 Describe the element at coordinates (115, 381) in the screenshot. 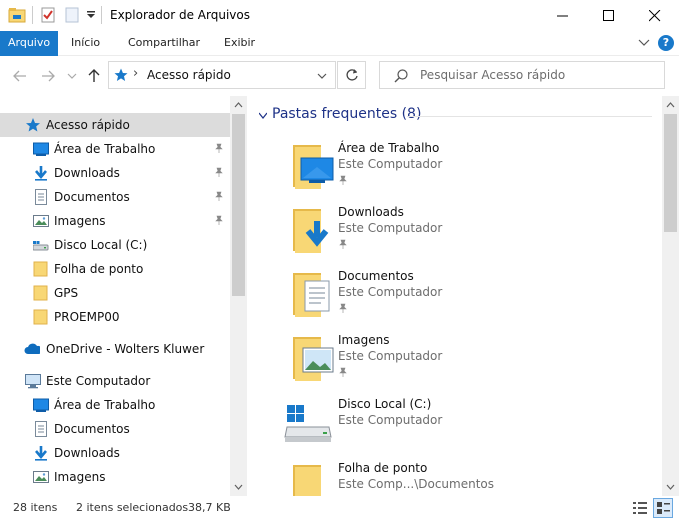

I see `nav-item-este-computador: Este Computador` at that location.